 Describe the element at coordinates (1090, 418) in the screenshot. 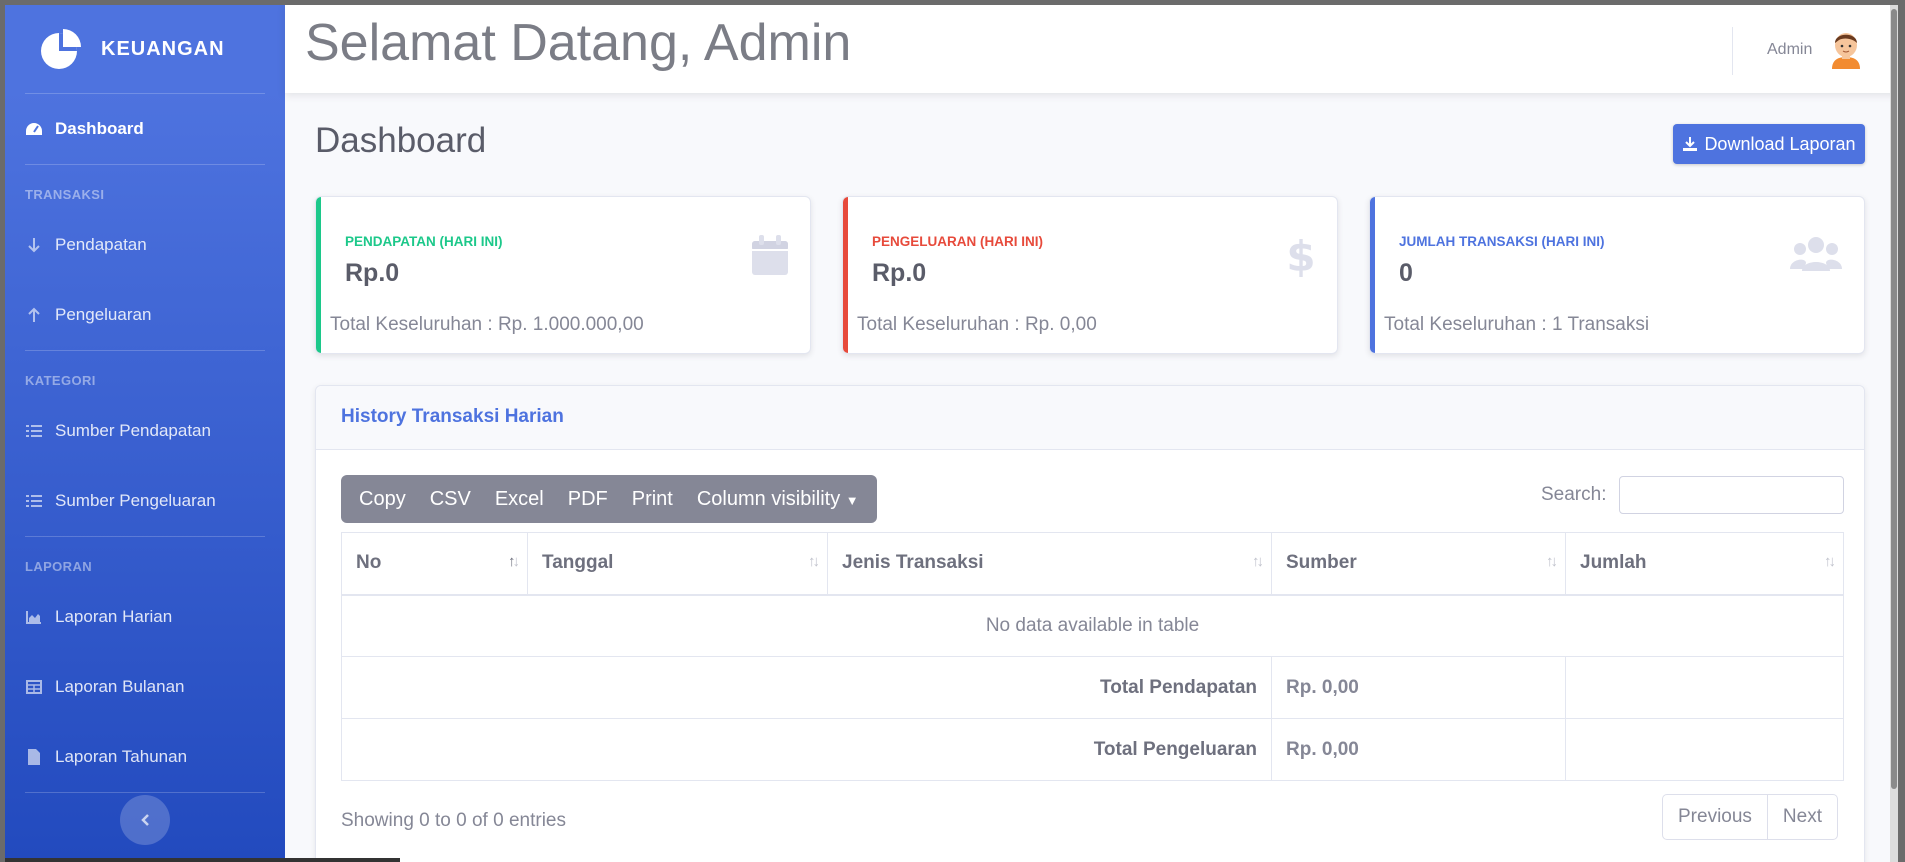

I see `history-title: History Transaksi Harian` at that location.